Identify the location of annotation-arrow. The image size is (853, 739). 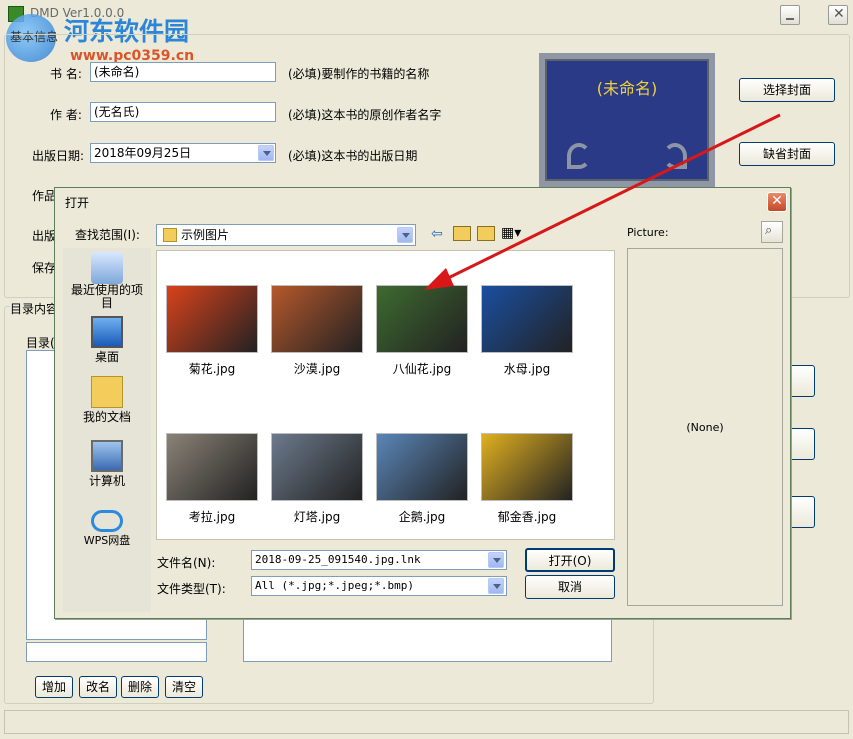
(602, 201).